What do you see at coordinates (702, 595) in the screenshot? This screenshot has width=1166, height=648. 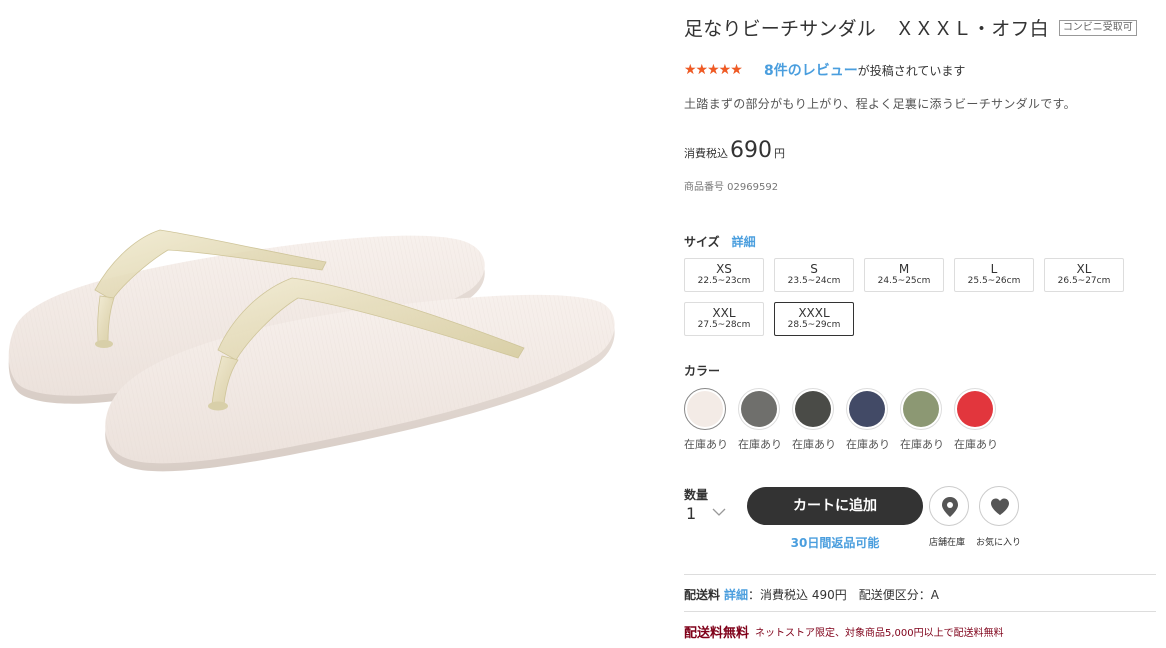 I see `shipping-label: 配送料` at bounding box center [702, 595].